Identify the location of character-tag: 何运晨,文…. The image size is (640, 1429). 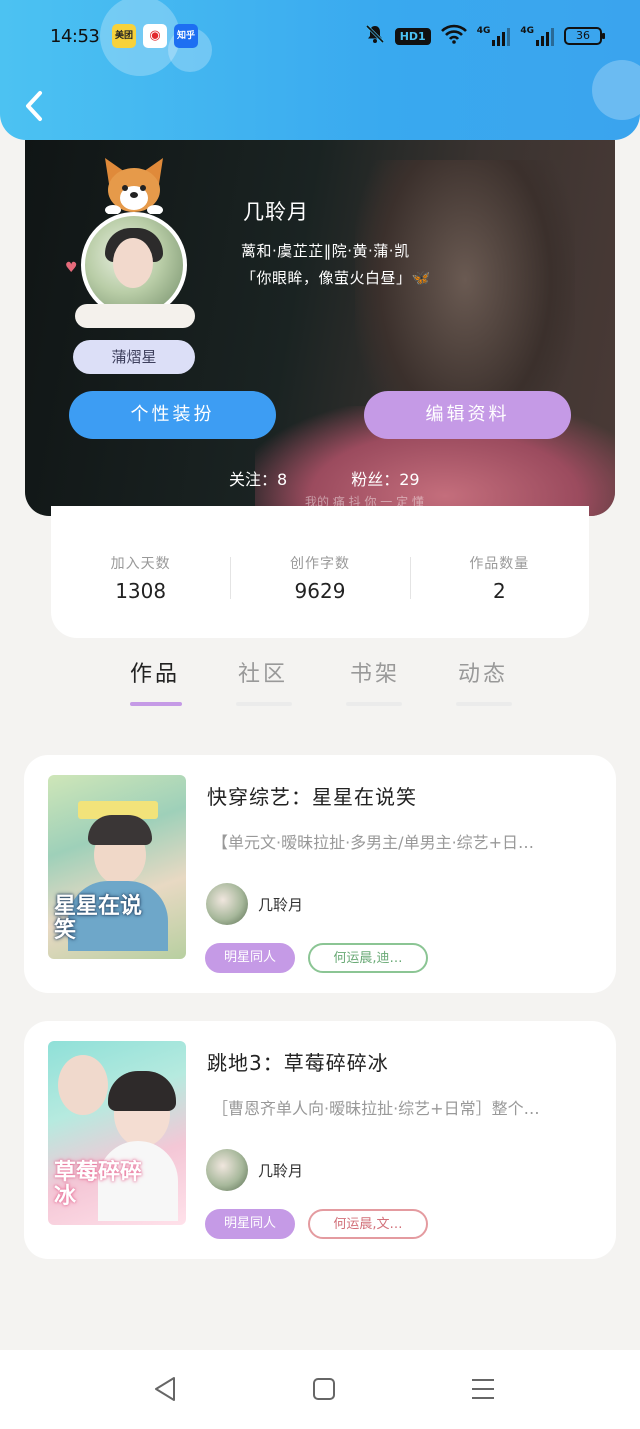
(368, 1224).